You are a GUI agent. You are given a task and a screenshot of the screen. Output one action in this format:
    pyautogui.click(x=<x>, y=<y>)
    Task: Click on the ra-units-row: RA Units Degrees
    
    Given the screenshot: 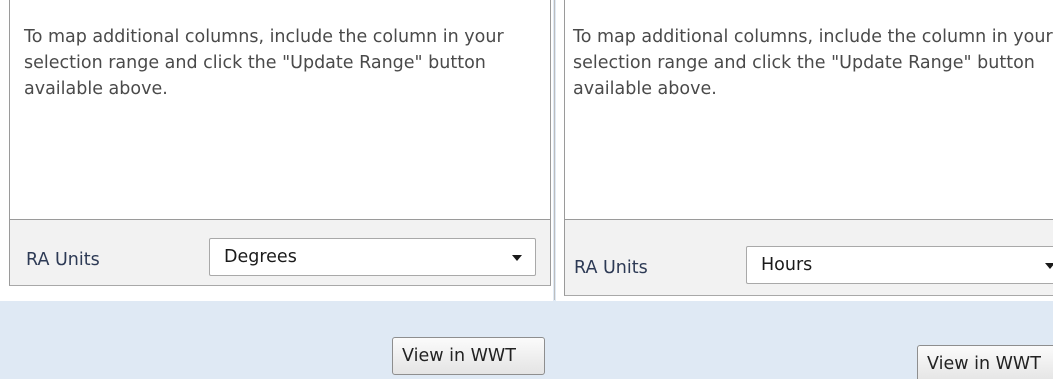 What is the action you would take?
    pyautogui.click(x=280, y=252)
    